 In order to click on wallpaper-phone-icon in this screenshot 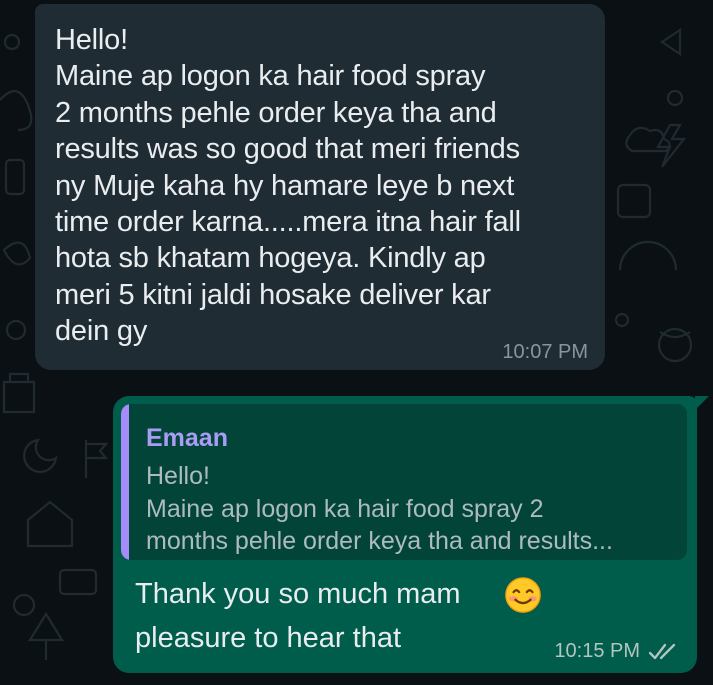, I will do `click(15, 177)`.